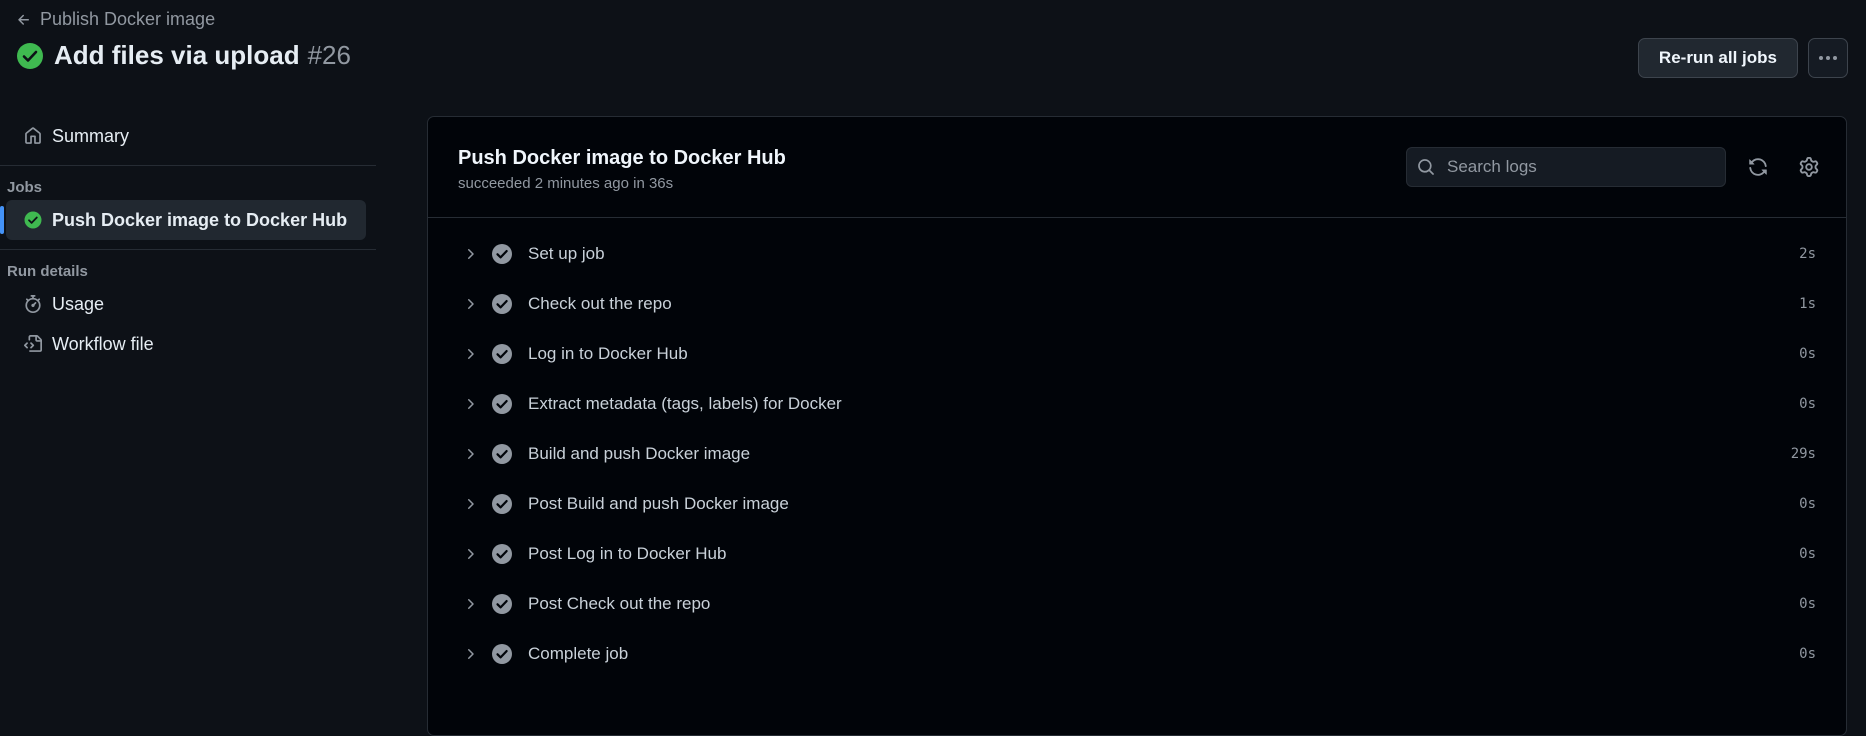 The height and width of the screenshot is (736, 1866). I want to click on sidebar-item-label: Workflow file, so click(103, 343).